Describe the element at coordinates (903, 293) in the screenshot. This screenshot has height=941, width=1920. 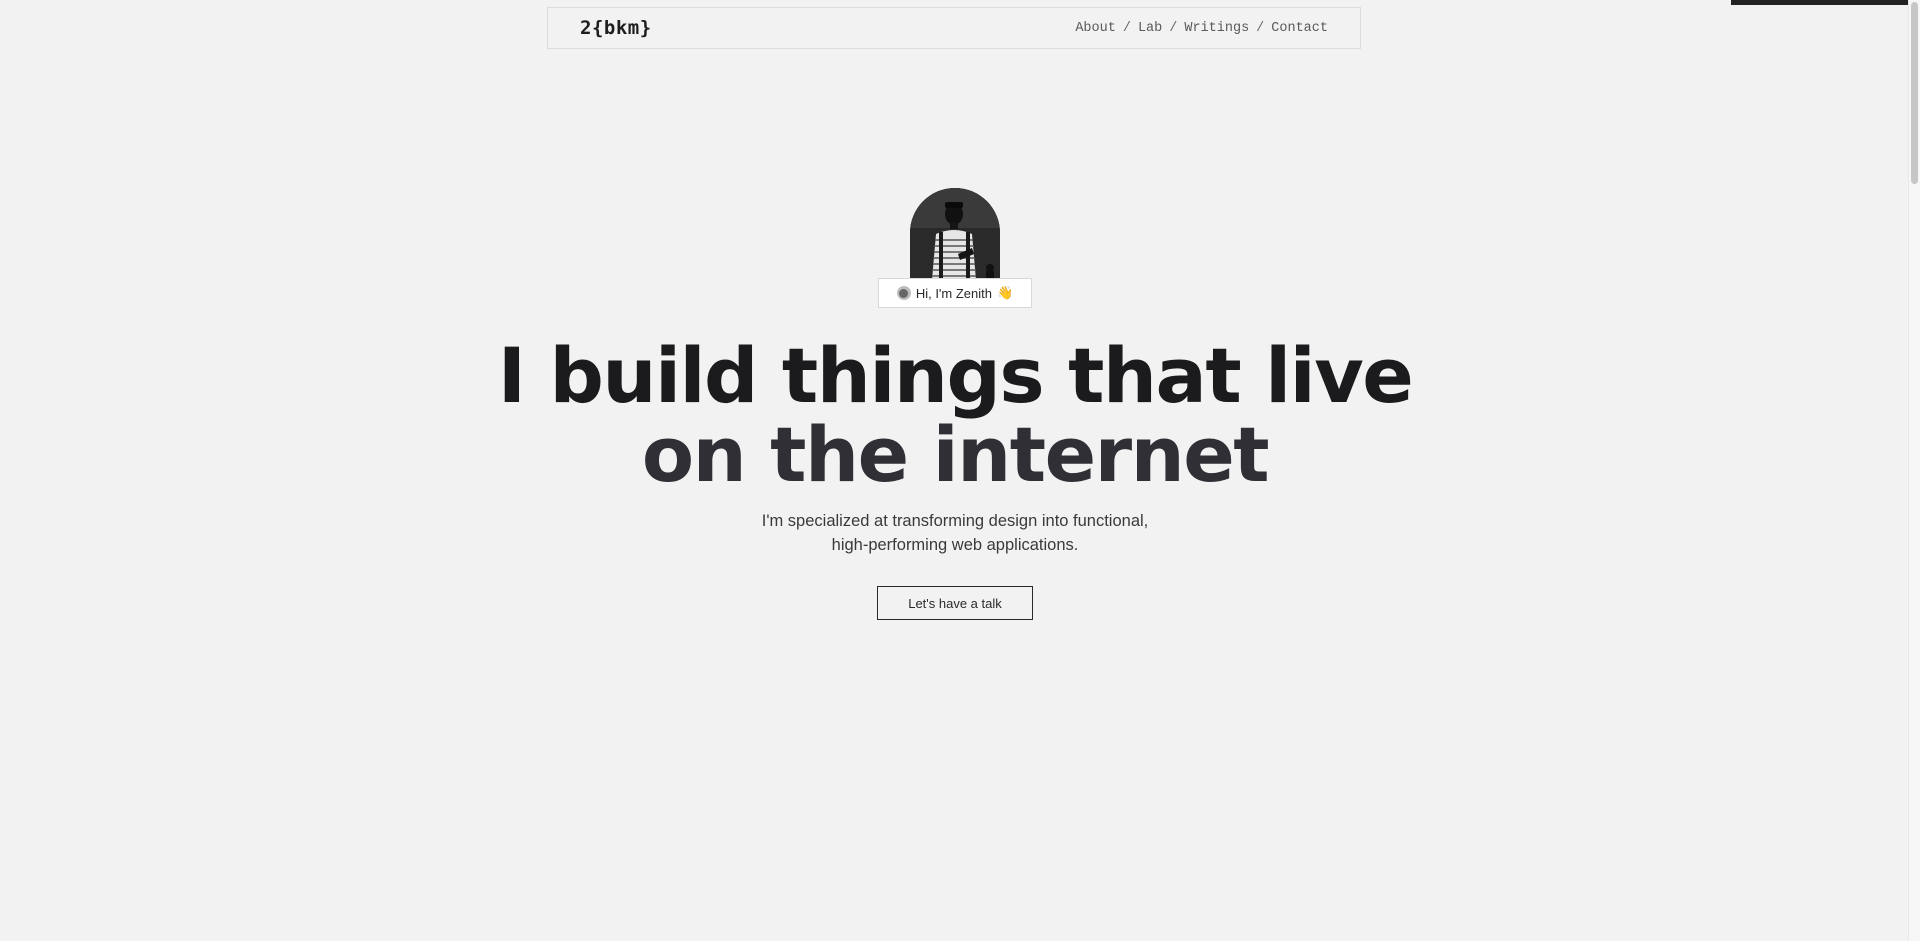
I see `status-dot-icon` at that location.